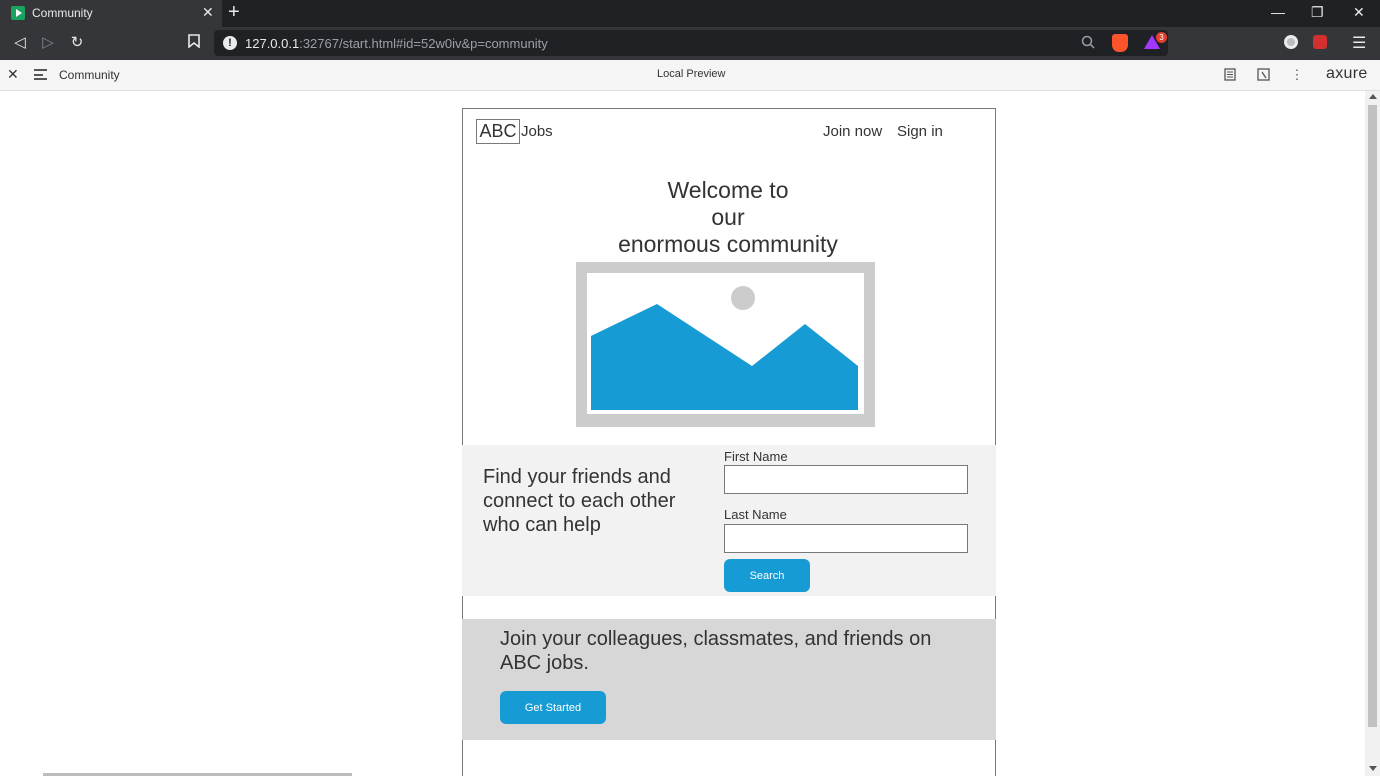  What do you see at coordinates (208, 12) in the screenshot?
I see `tab-close-icon: ✕` at bounding box center [208, 12].